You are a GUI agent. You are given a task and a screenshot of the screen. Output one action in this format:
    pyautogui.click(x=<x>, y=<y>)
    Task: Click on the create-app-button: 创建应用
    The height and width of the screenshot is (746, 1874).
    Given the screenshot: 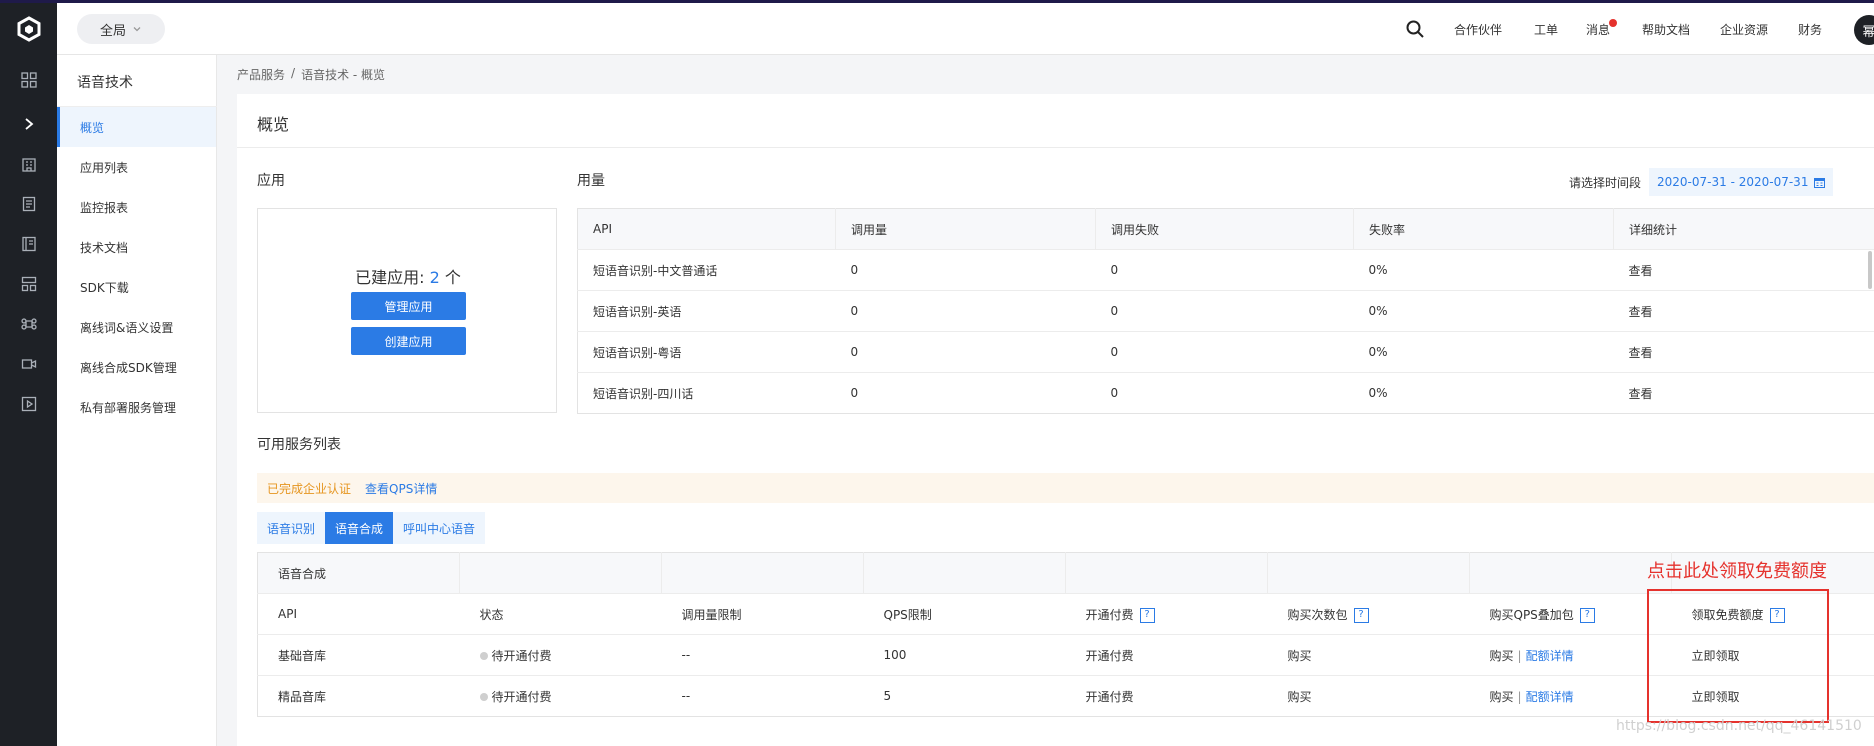 What is the action you would take?
    pyautogui.click(x=408, y=341)
    